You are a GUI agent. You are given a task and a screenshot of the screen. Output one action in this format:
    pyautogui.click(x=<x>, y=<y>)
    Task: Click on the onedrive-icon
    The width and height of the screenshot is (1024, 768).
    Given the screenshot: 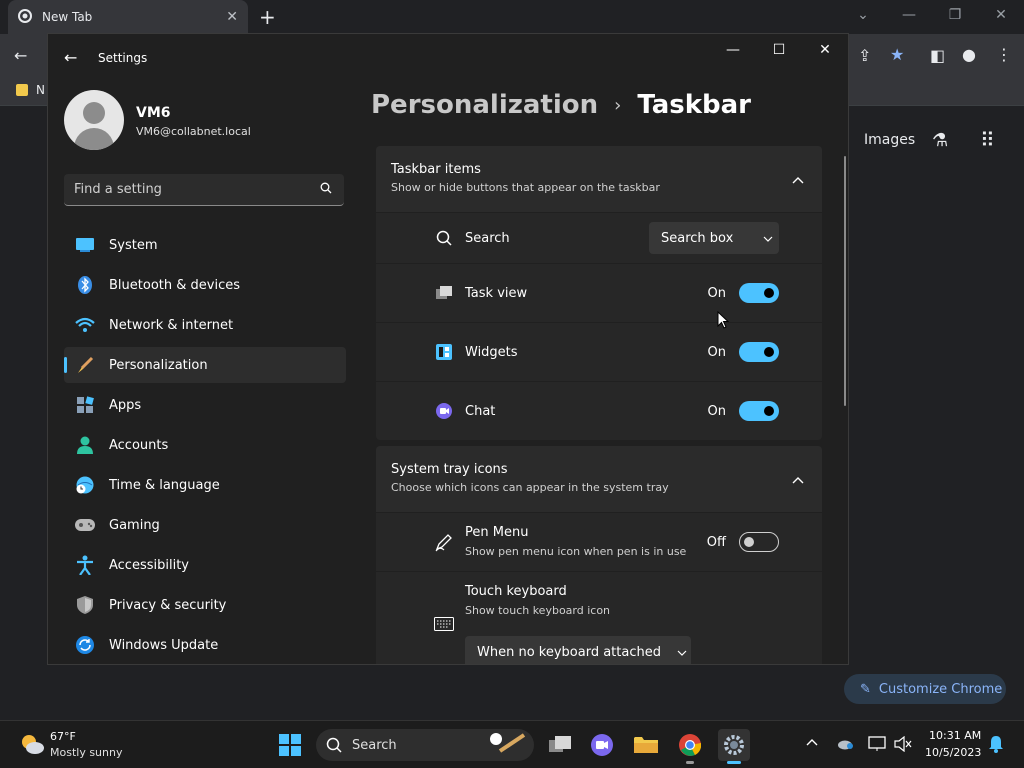 What is the action you would take?
    pyautogui.click(x=845, y=745)
    